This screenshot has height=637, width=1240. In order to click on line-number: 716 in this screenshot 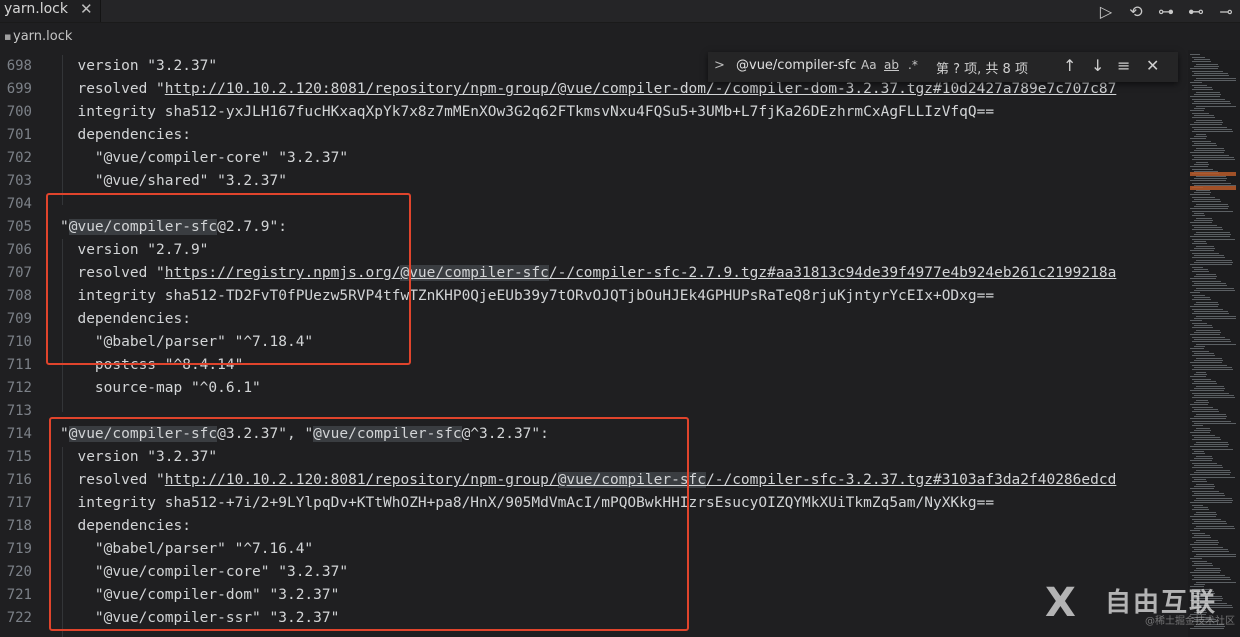, I will do `click(19, 480)`.